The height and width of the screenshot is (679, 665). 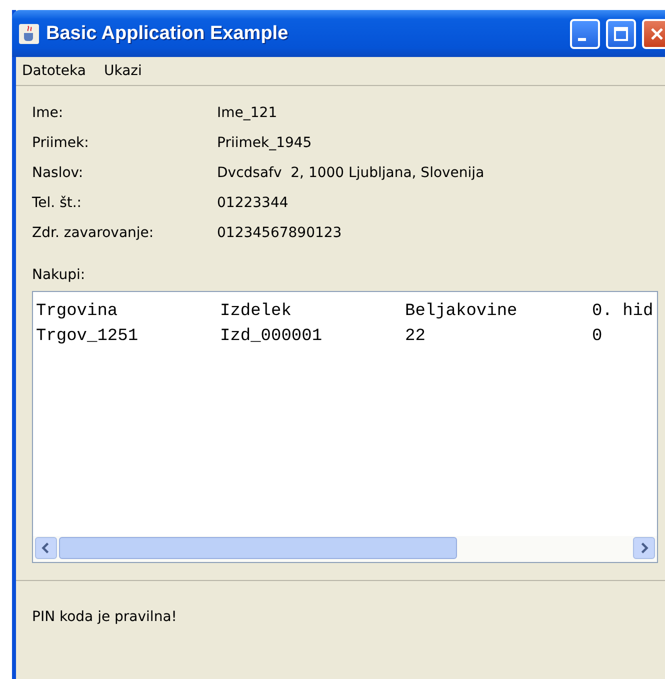 I want to click on column-header: 0. hid, so click(x=622, y=311).